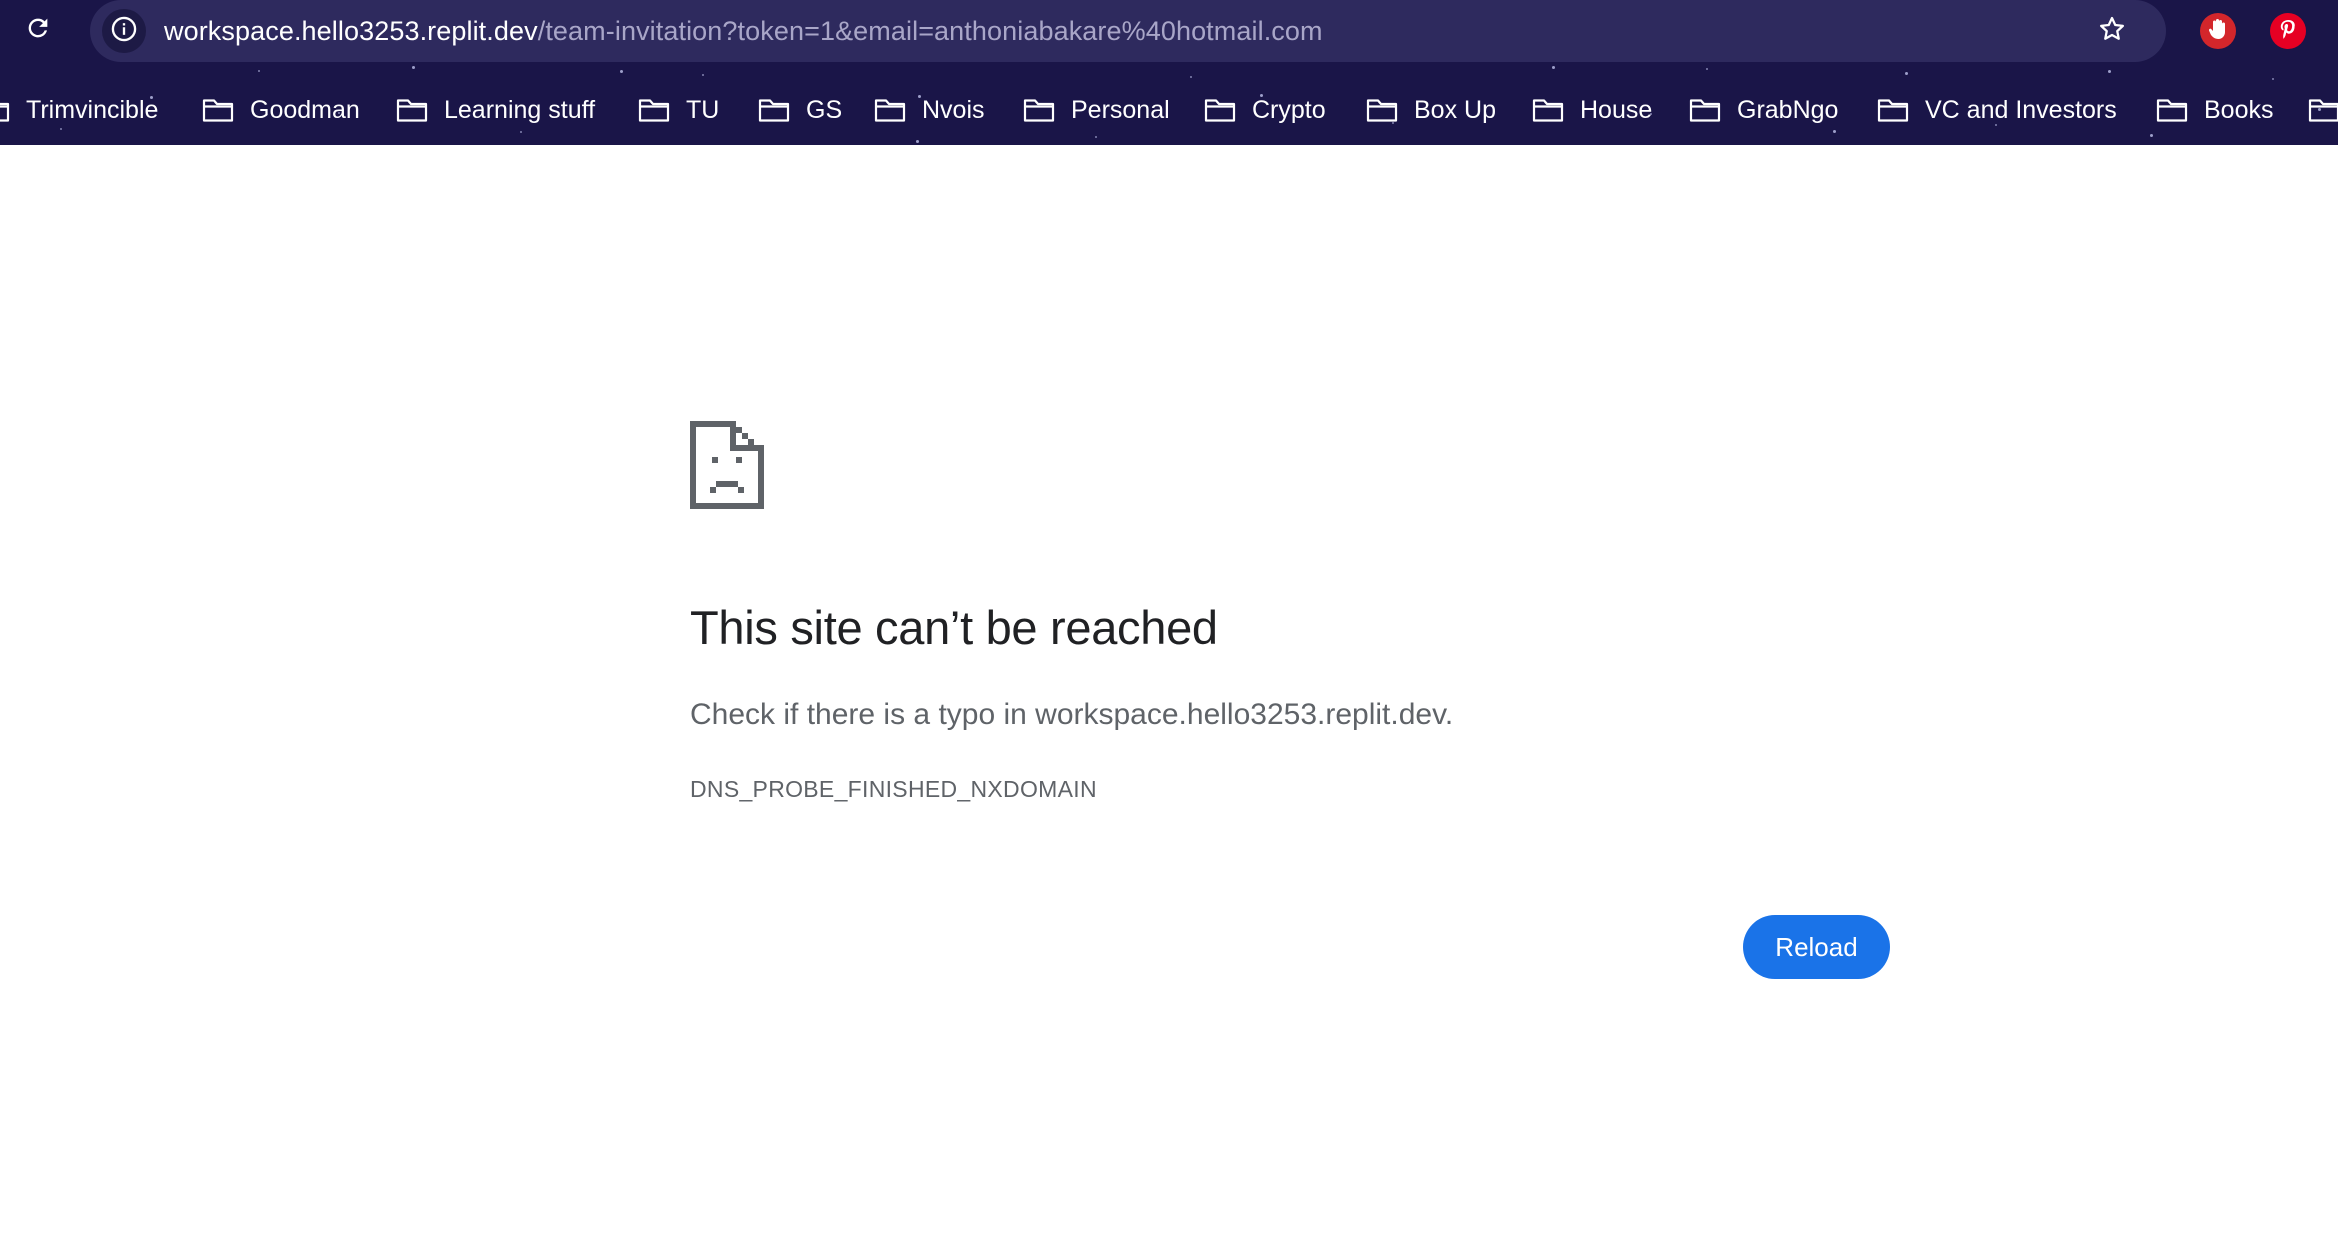  Describe the element at coordinates (727, 465) in the screenshot. I see `sad-document-icon` at that location.